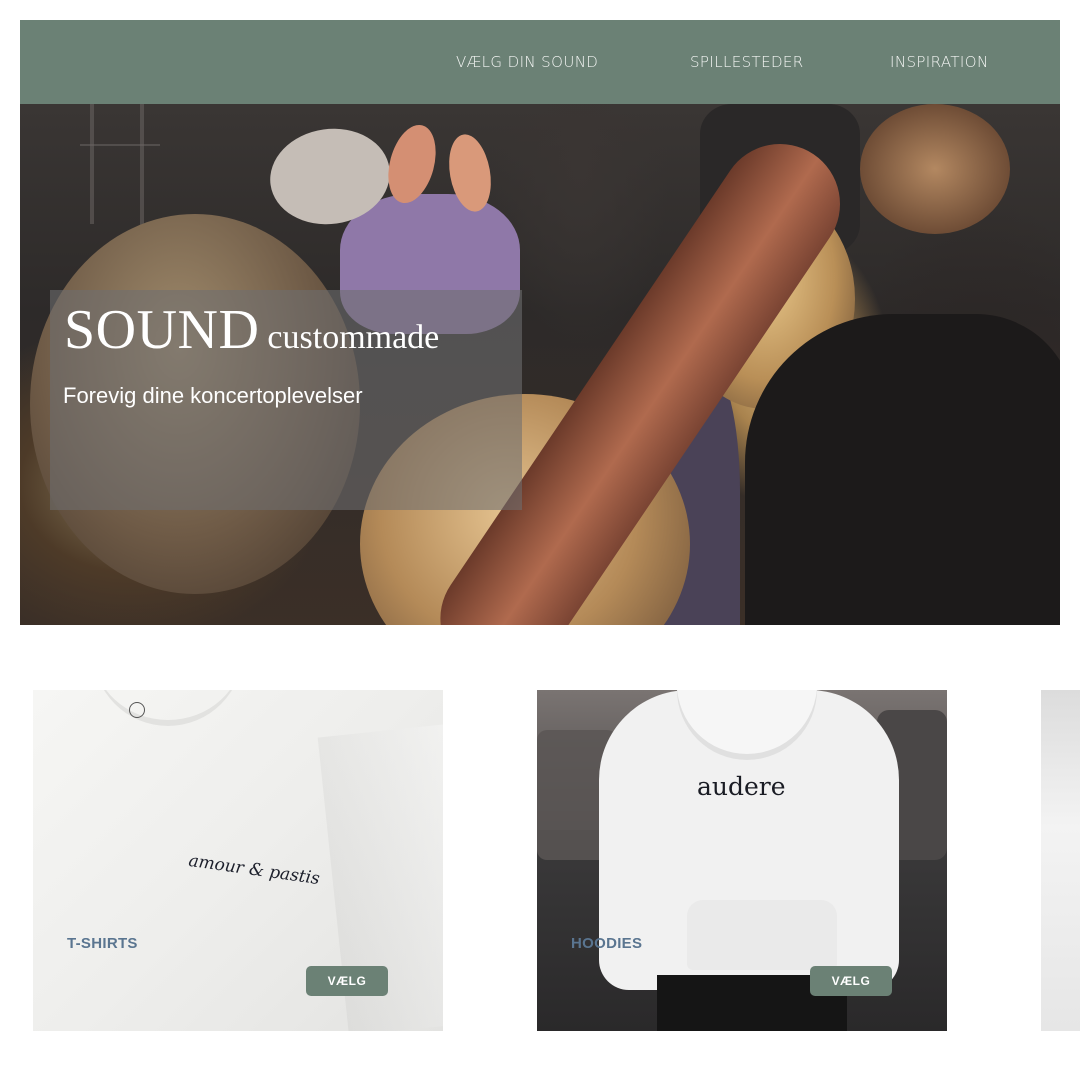 This screenshot has height=1080, width=1080. I want to click on product-card-tshirts: amour & pastis T-SHIRTS VÆLG, so click(238, 860).